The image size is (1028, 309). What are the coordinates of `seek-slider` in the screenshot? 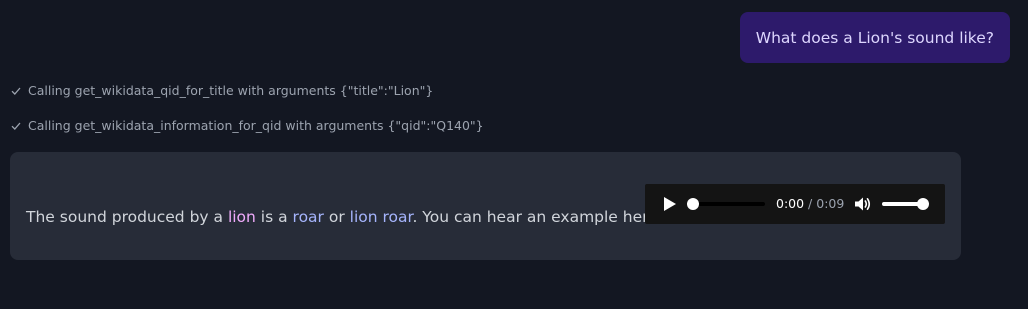 It's located at (726, 204).